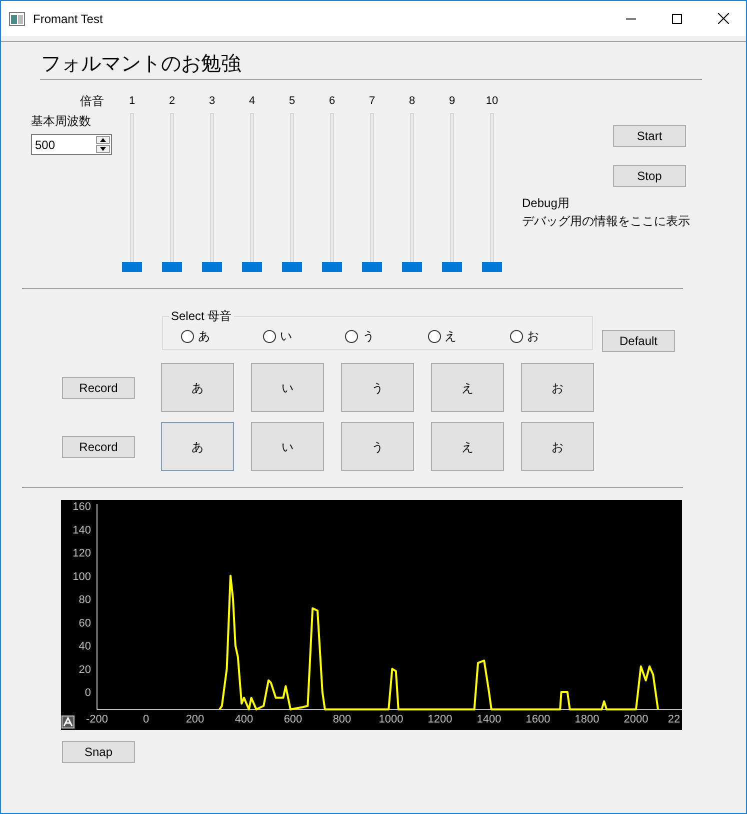 The height and width of the screenshot is (814, 747). What do you see at coordinates (61, 121) in the screenshot?
I see `fundamental-label: 基本周波数` at bounding box center [61, 121].